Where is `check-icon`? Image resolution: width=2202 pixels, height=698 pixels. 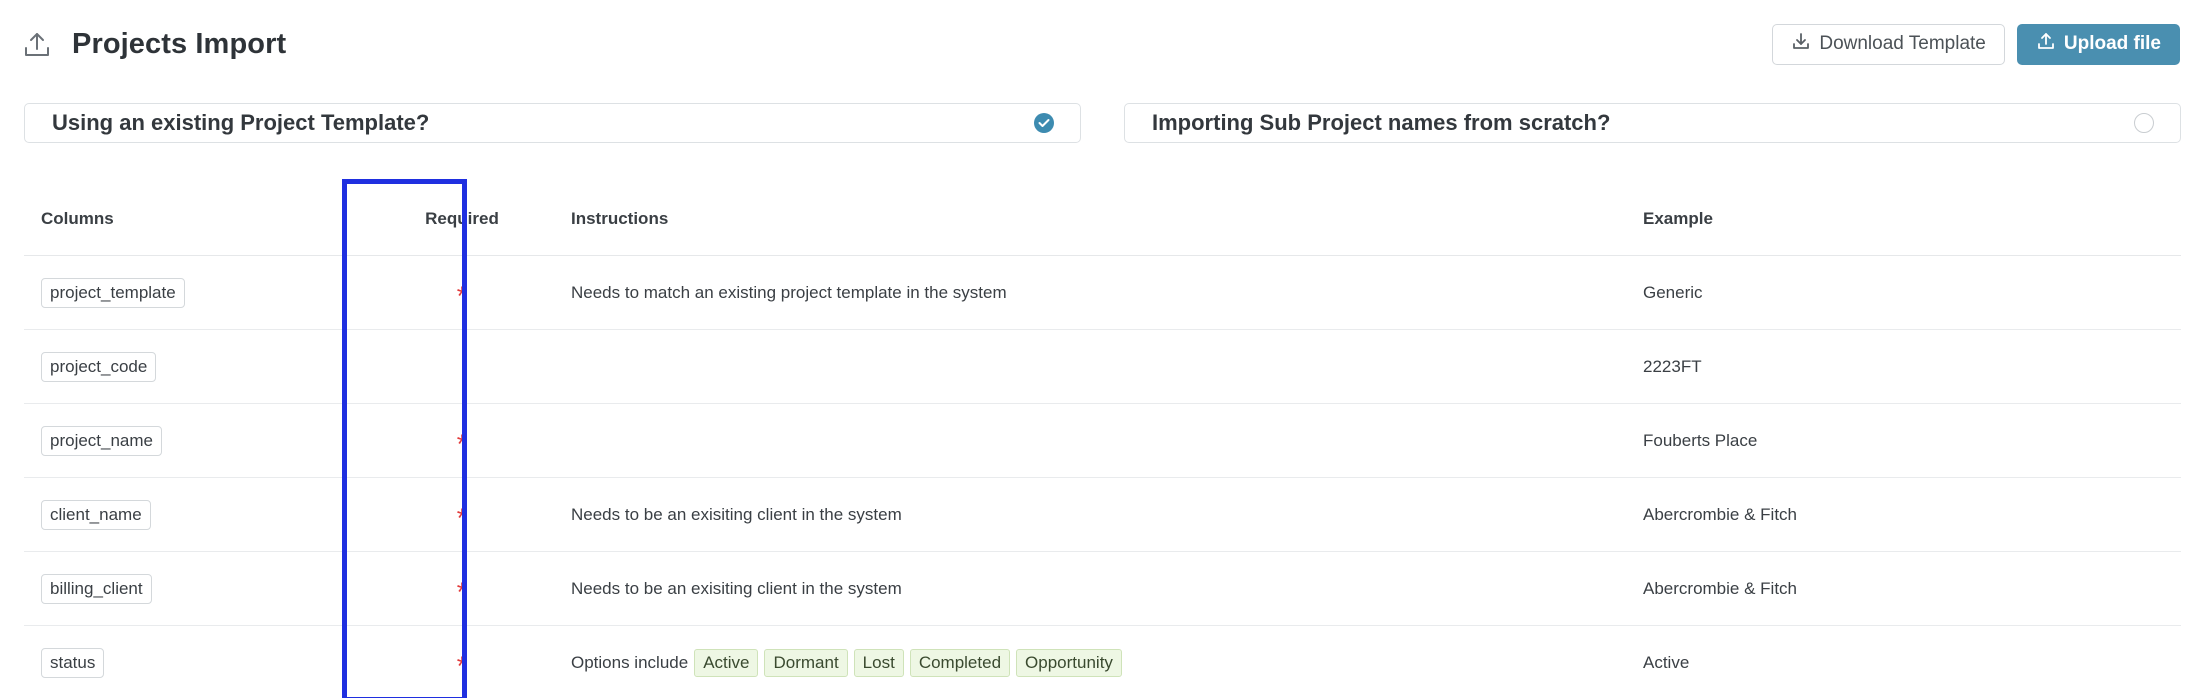
check-icon is located at coordinates (1044, 123).